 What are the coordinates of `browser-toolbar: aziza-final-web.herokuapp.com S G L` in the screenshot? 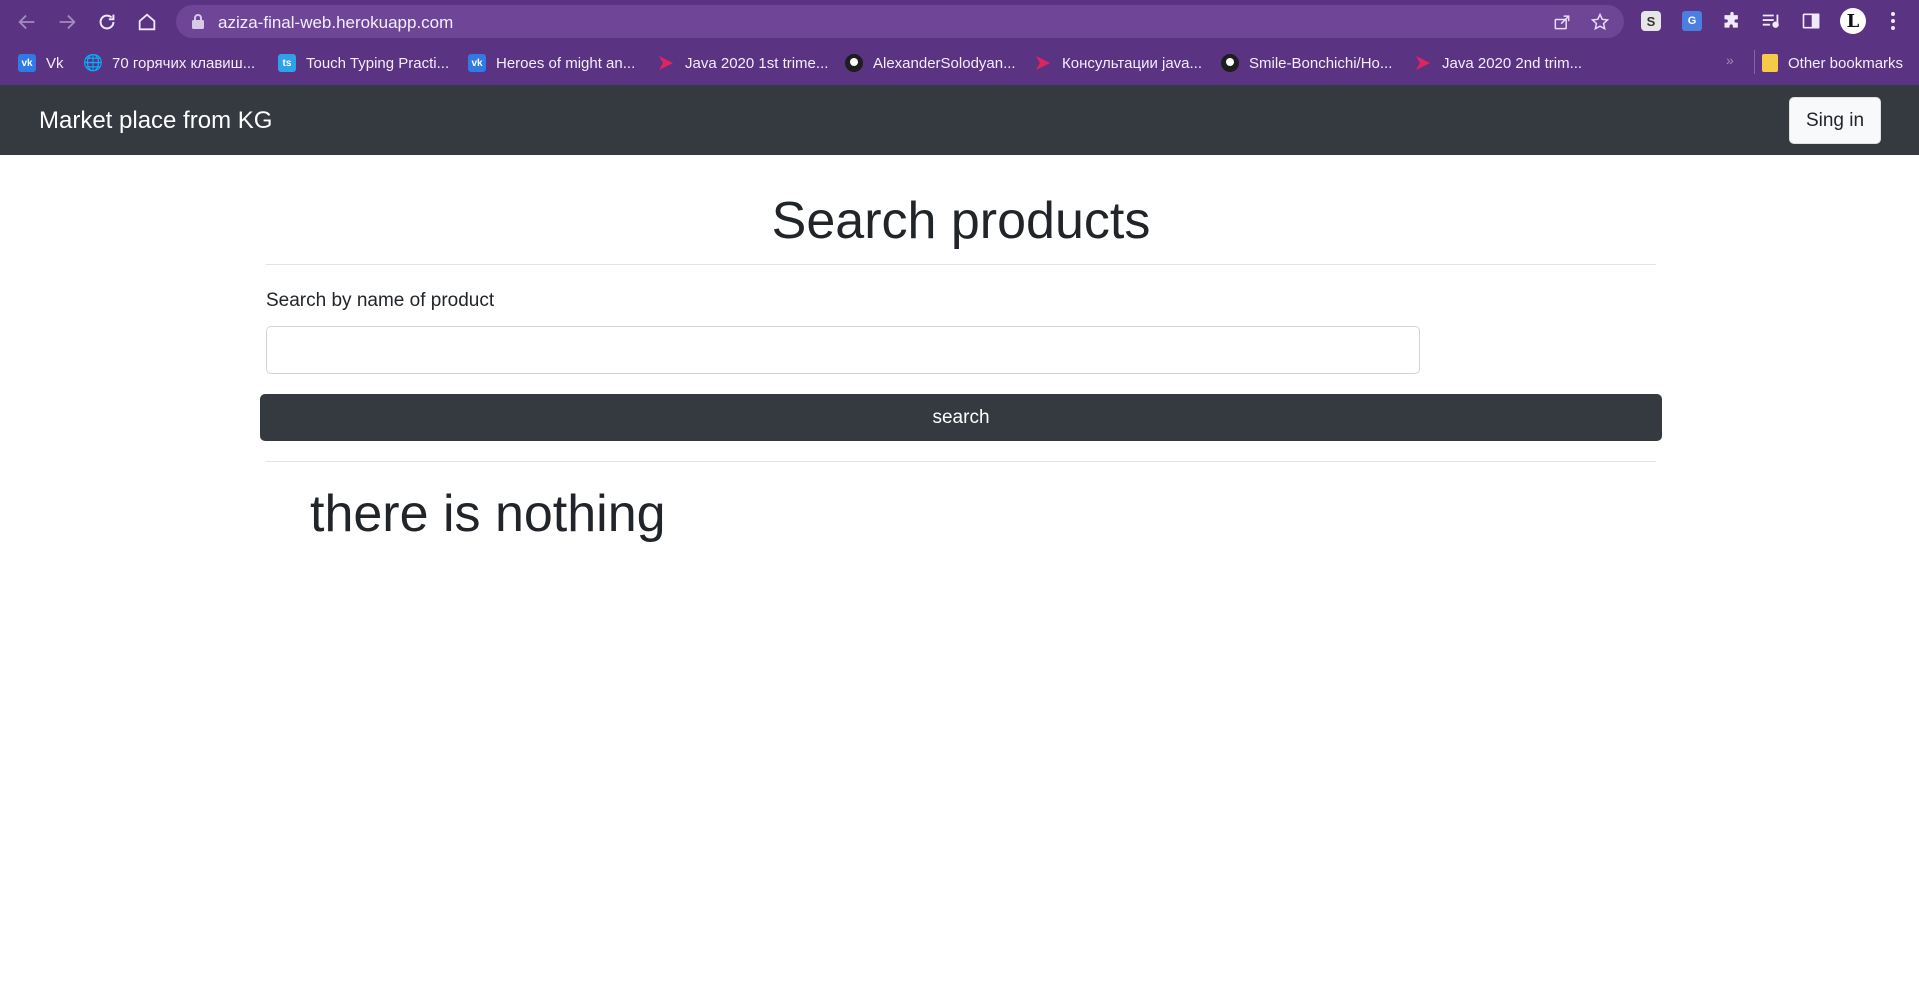 It's located at (959, 22).